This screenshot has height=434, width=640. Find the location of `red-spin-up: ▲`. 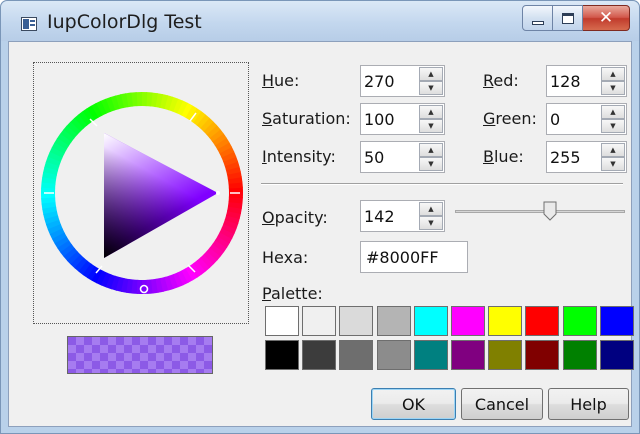

red-spin-up: ▲ is located at coordinates (613, 74).